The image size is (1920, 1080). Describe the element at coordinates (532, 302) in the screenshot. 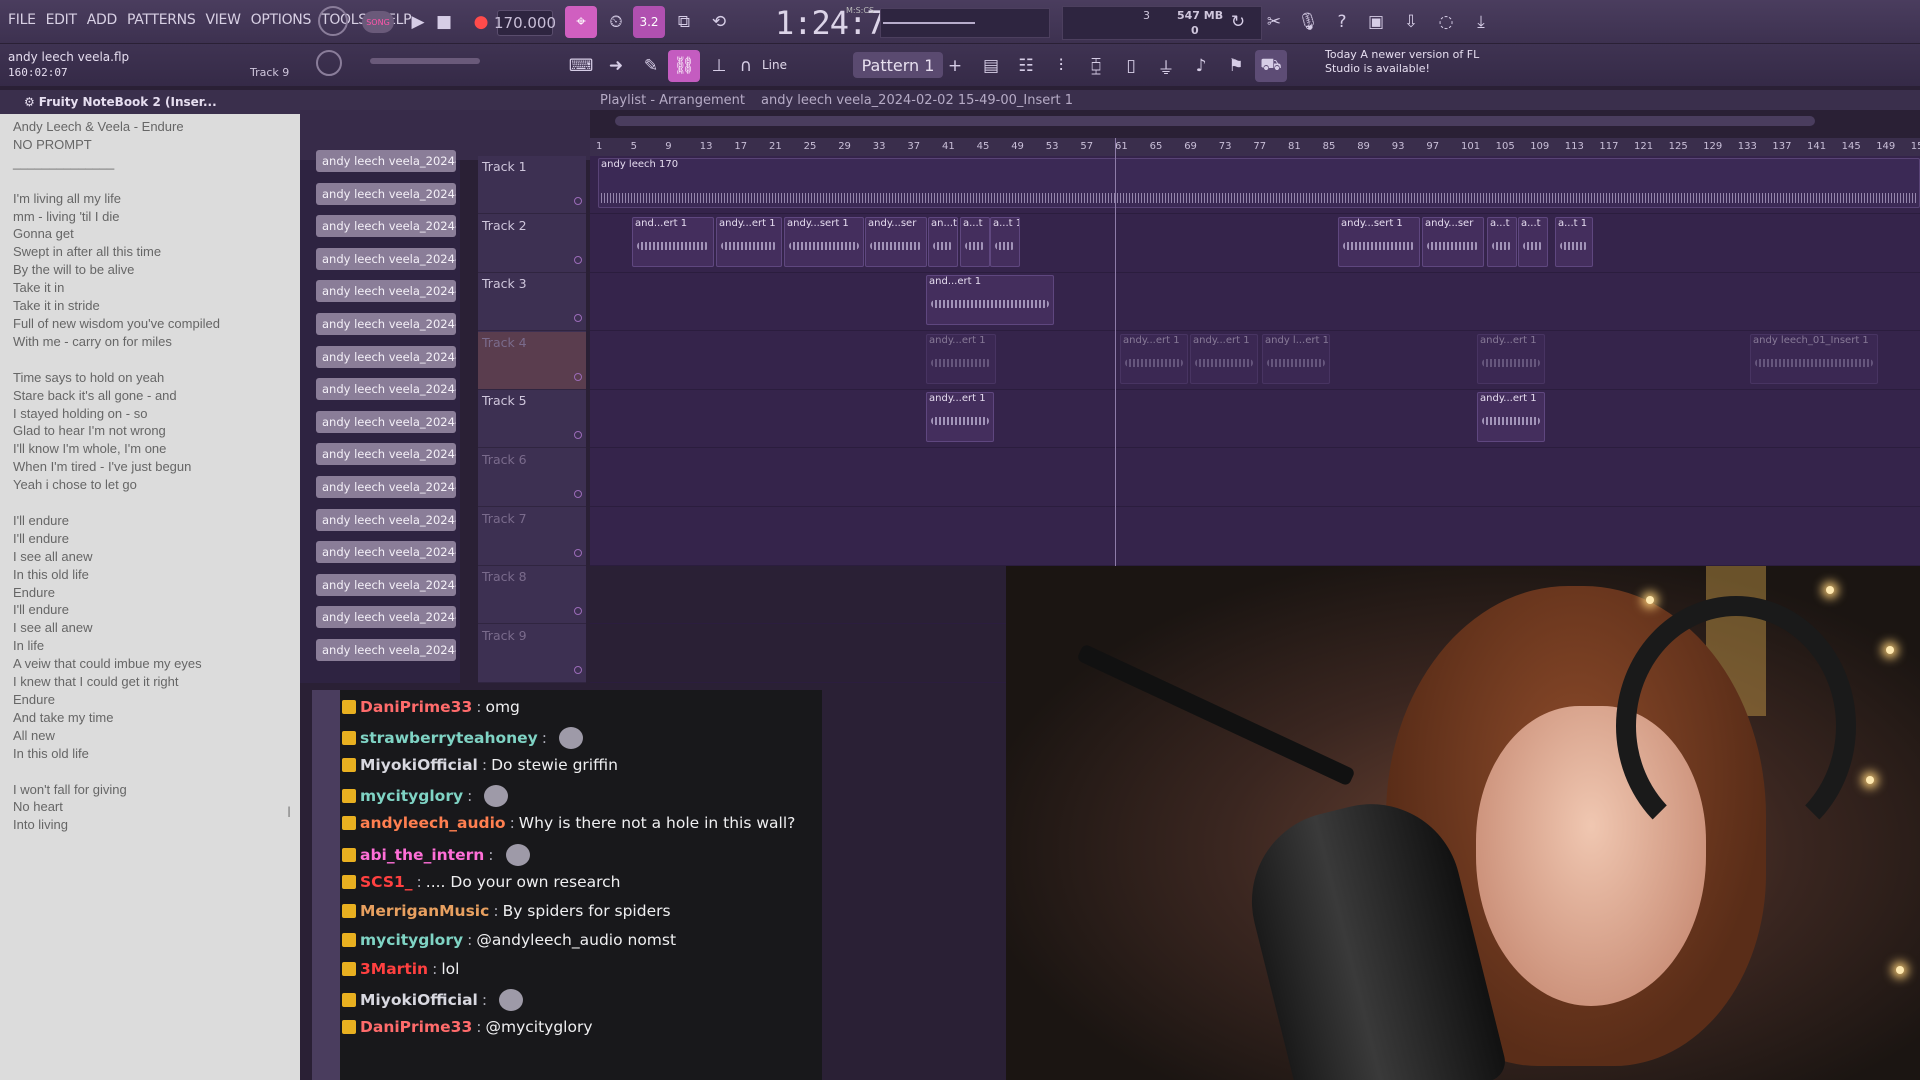

I see `track-header: Track 3` at that location.